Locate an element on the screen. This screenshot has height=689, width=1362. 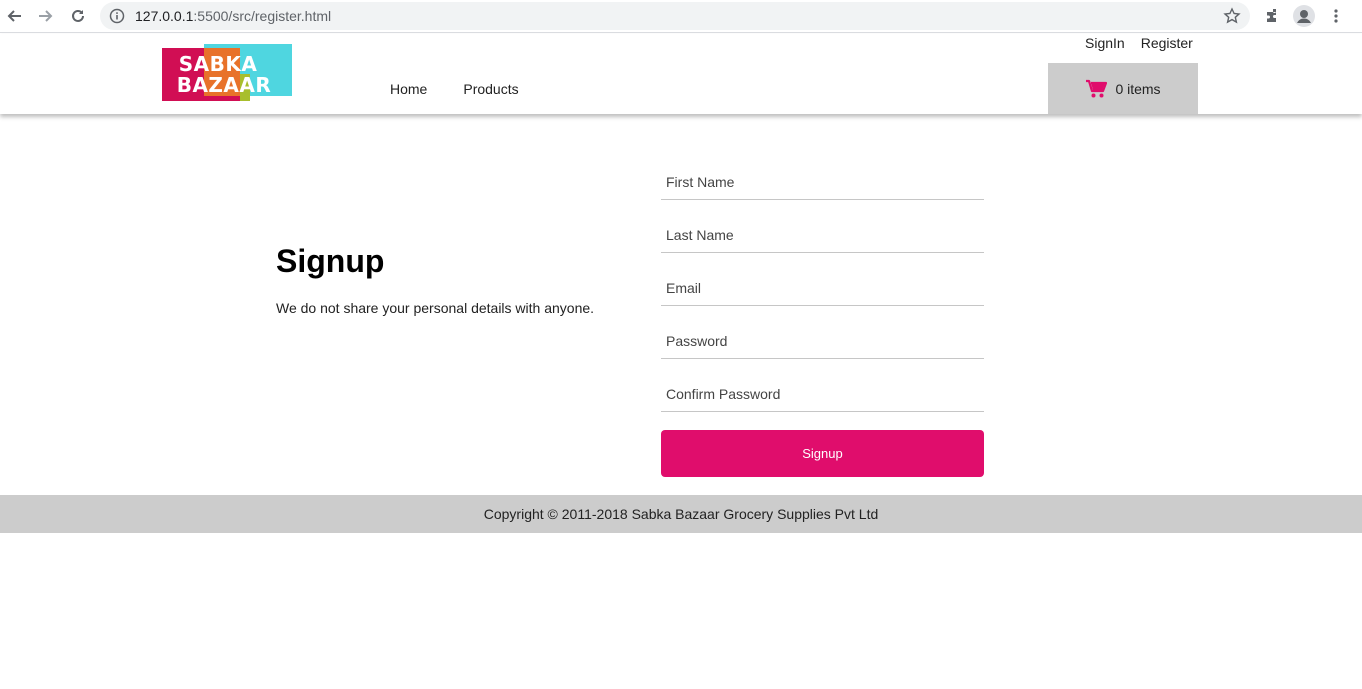
email-field-wrapper is located at coordinates (822, 288).